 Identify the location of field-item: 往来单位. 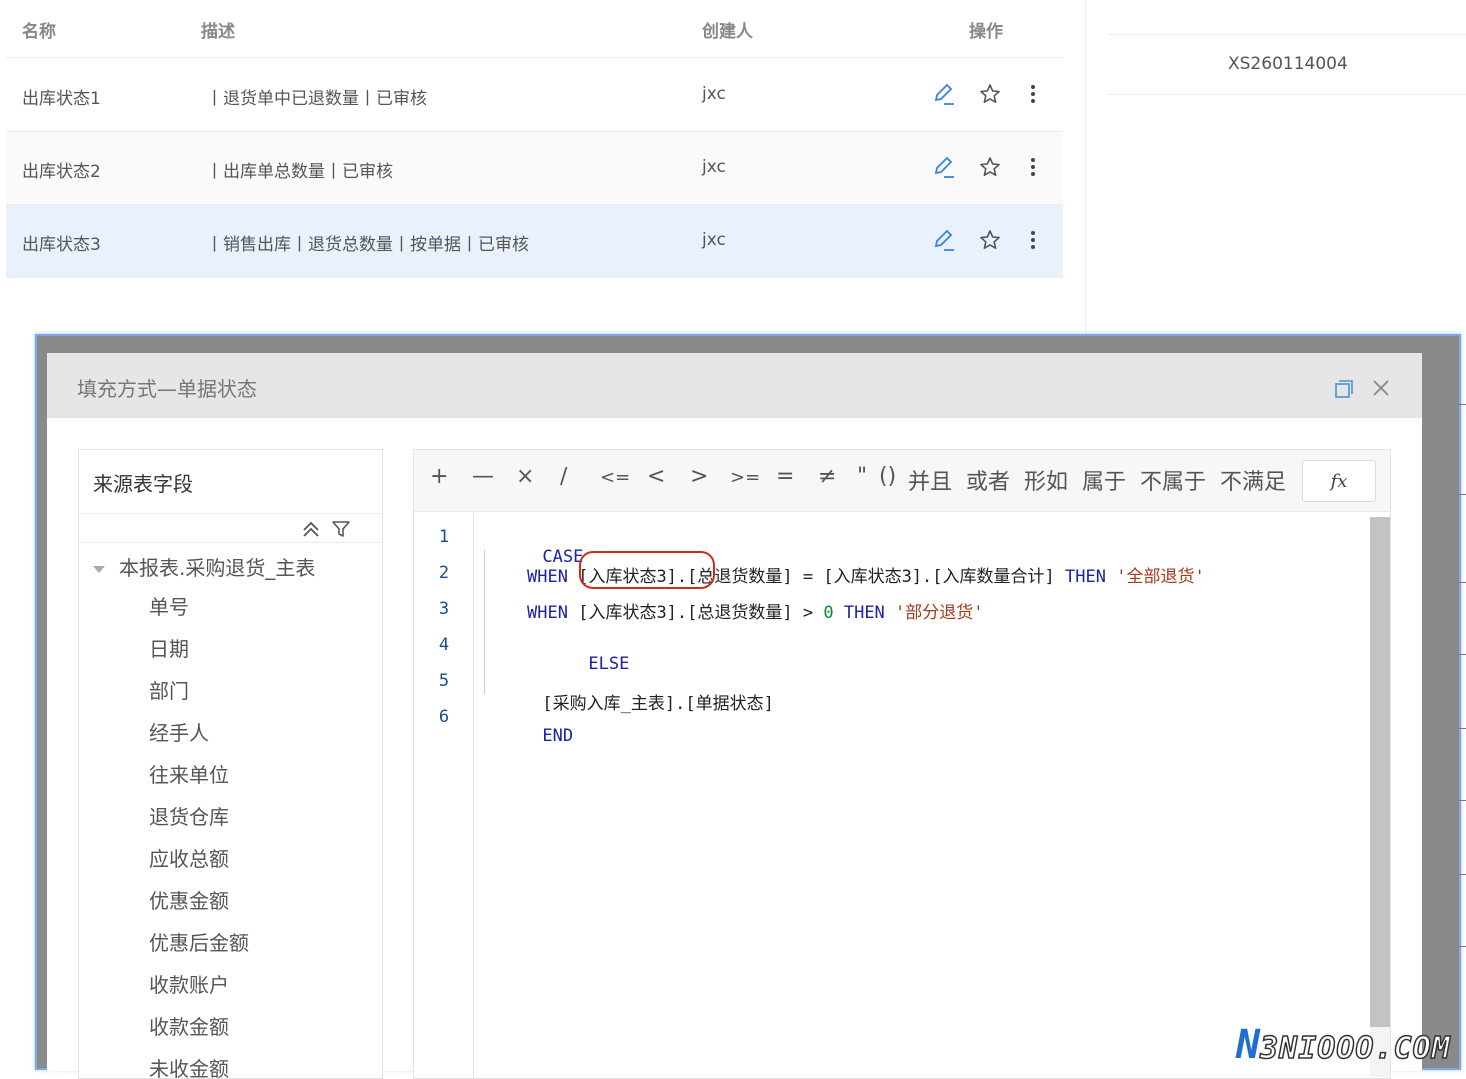
(199, 775).